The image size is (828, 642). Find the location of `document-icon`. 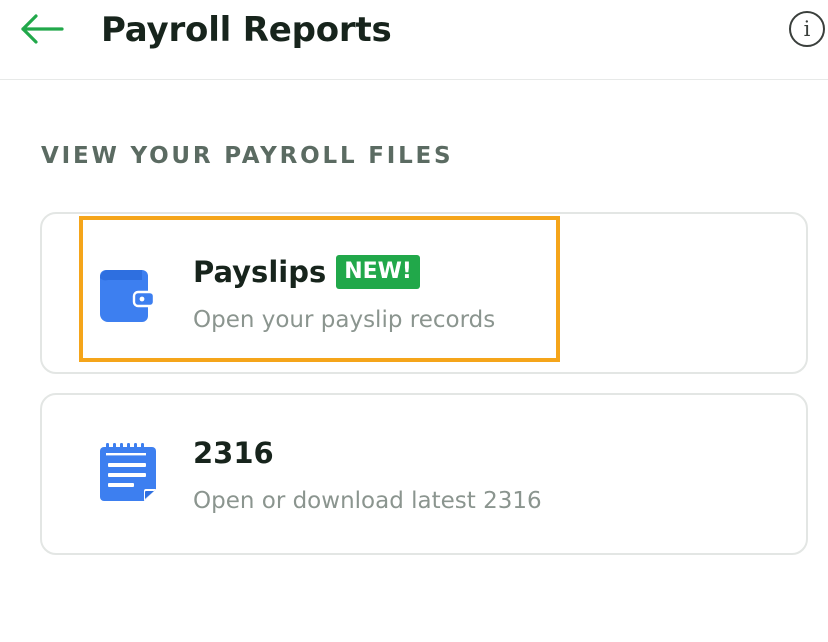

document-icon is located at coordinates (127, 473).